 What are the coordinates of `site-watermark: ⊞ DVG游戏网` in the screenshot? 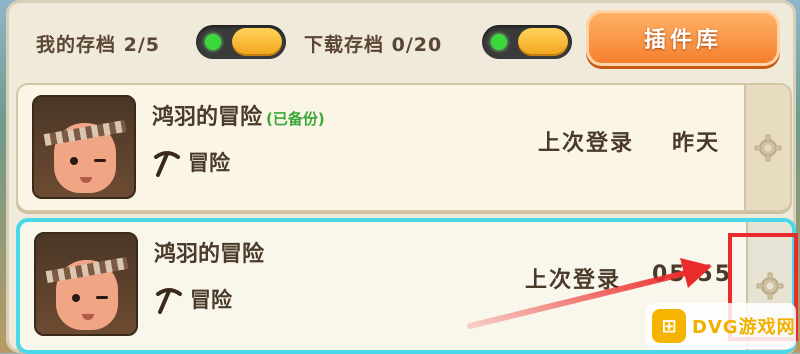 It's located at (721, 326).